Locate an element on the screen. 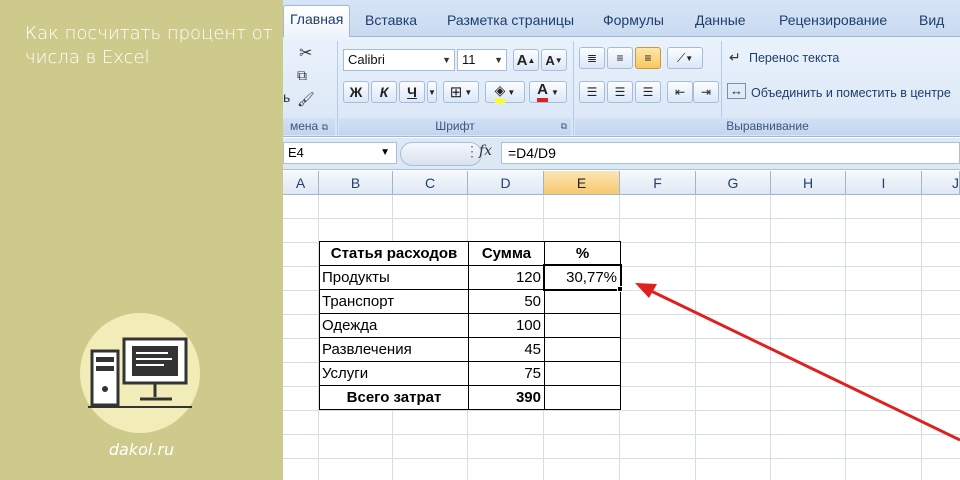 This screenshot has height=480, width=960. underline-dropdown: ▼ is located at coordinates (432, 92).